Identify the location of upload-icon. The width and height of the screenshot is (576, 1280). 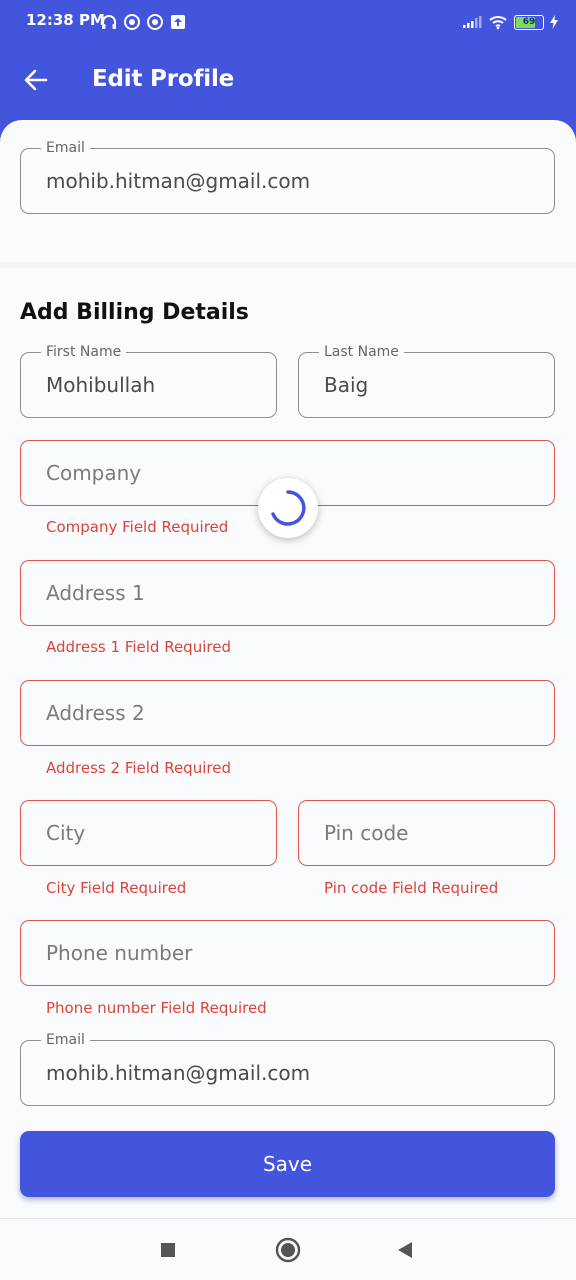
(178, 22).